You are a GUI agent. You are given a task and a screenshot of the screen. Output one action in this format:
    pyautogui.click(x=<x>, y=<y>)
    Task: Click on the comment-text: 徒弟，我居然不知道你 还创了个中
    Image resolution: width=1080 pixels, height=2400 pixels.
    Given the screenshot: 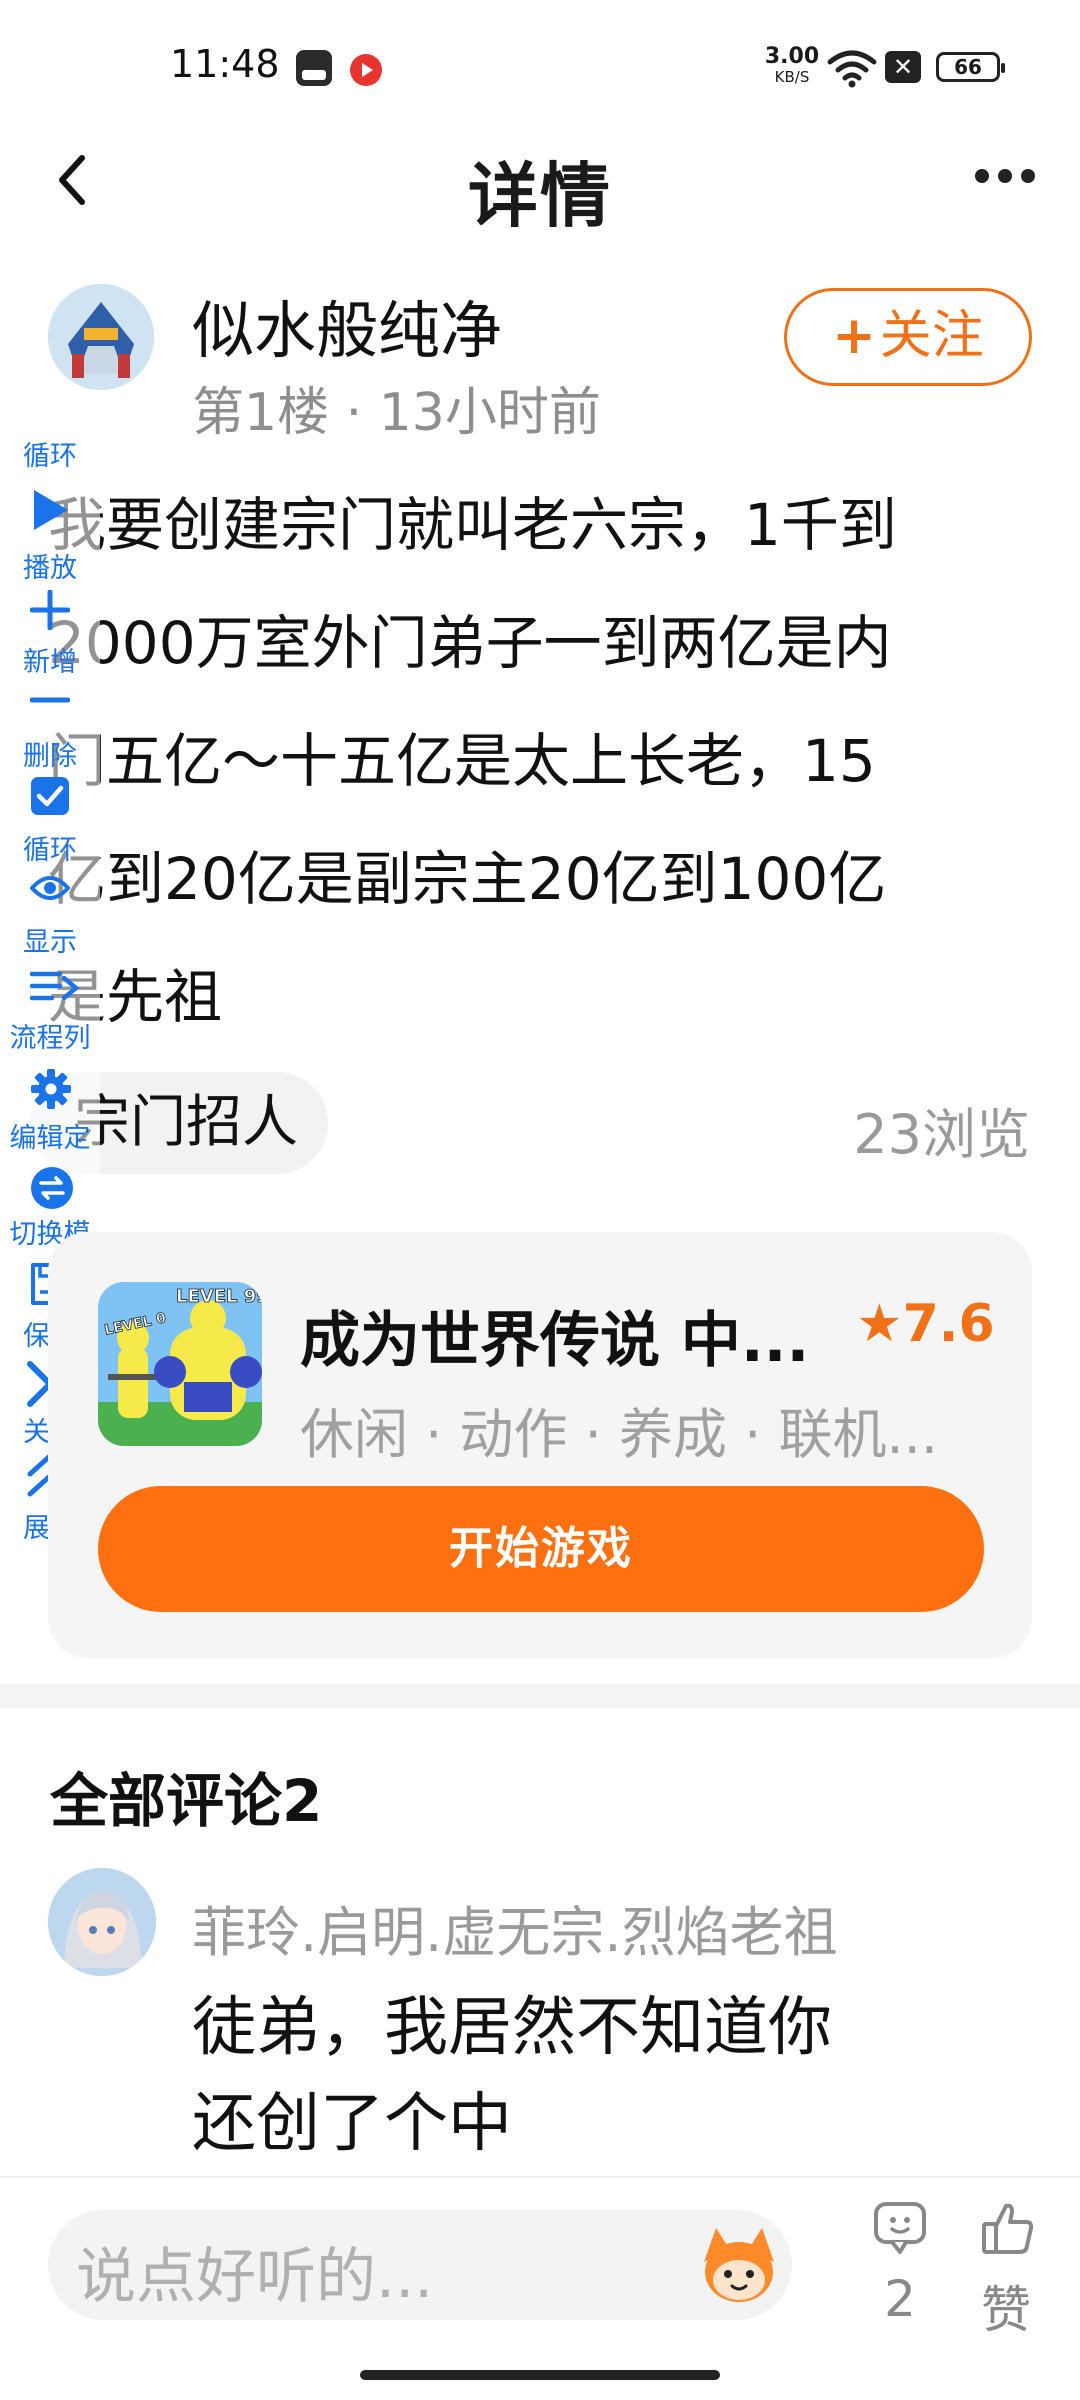 What is the action you would take?
    pyautogui.click(x=512, y=2076)
    